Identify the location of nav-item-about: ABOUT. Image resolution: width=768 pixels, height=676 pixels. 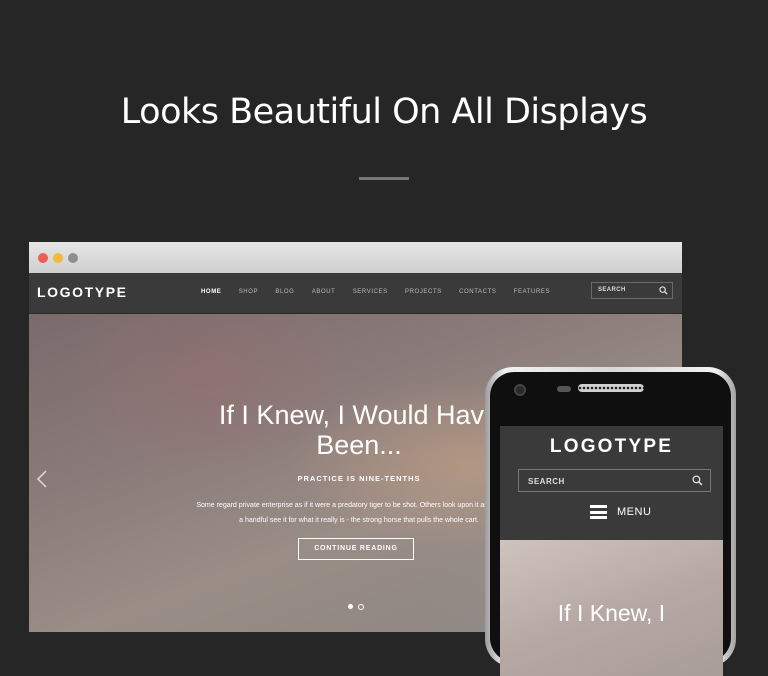
(324, 292).